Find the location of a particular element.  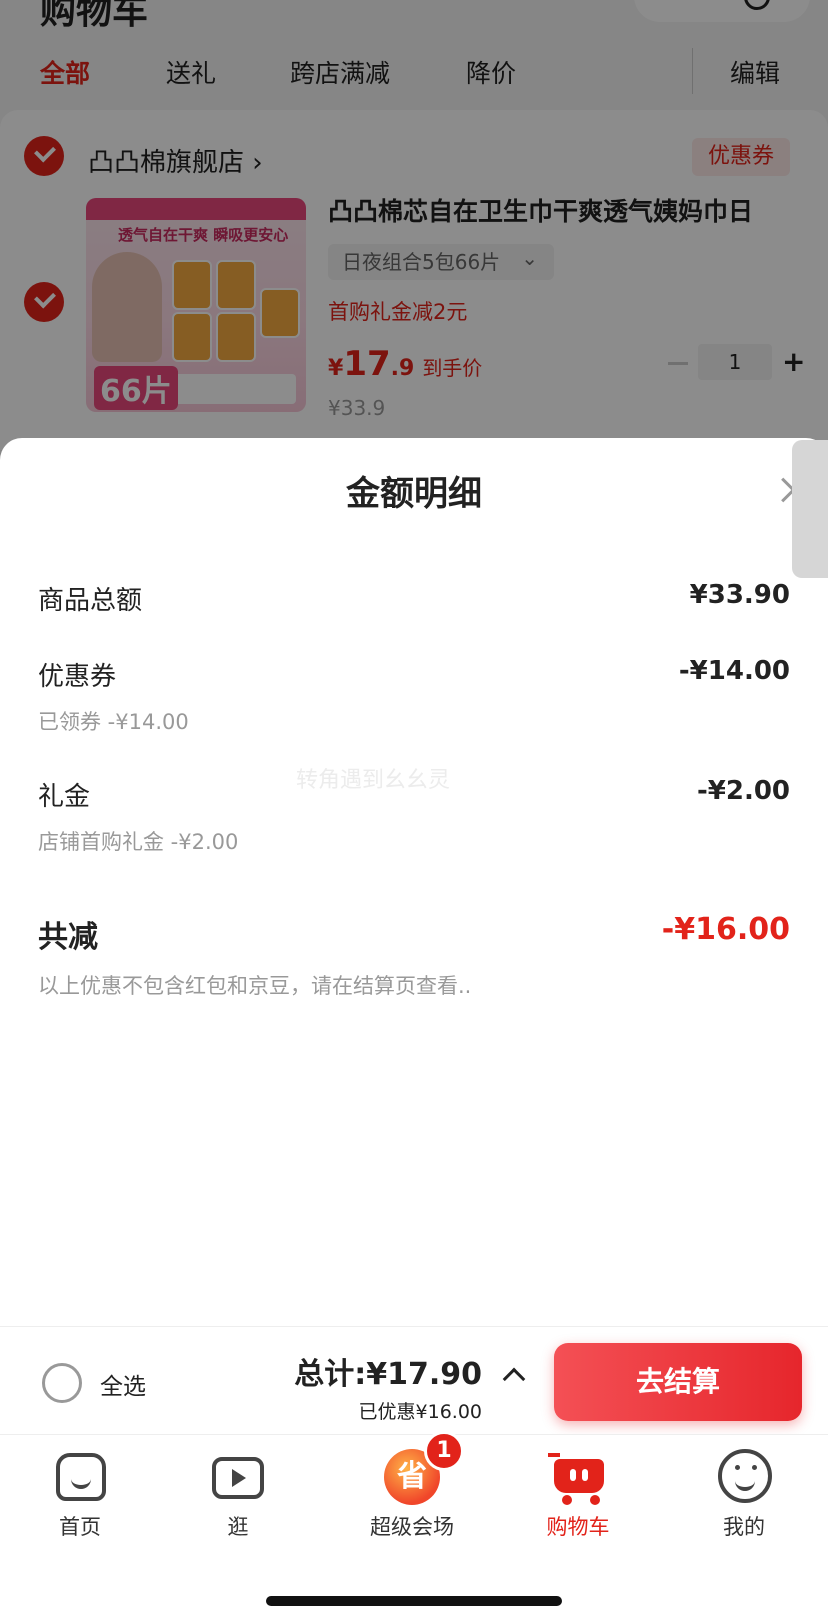

home-indicator is located at coordinates (414, 1601).